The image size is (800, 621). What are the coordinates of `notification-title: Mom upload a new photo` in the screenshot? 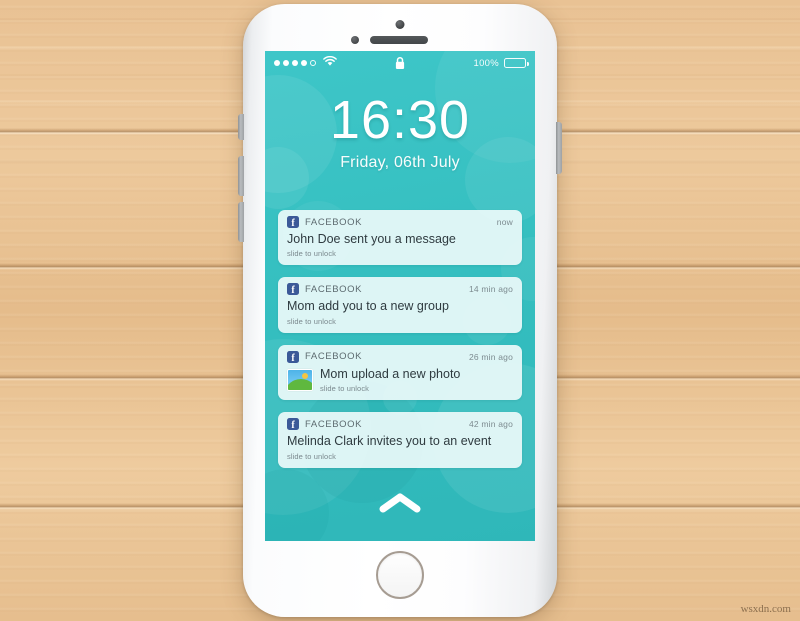 It's located at (390, 373).